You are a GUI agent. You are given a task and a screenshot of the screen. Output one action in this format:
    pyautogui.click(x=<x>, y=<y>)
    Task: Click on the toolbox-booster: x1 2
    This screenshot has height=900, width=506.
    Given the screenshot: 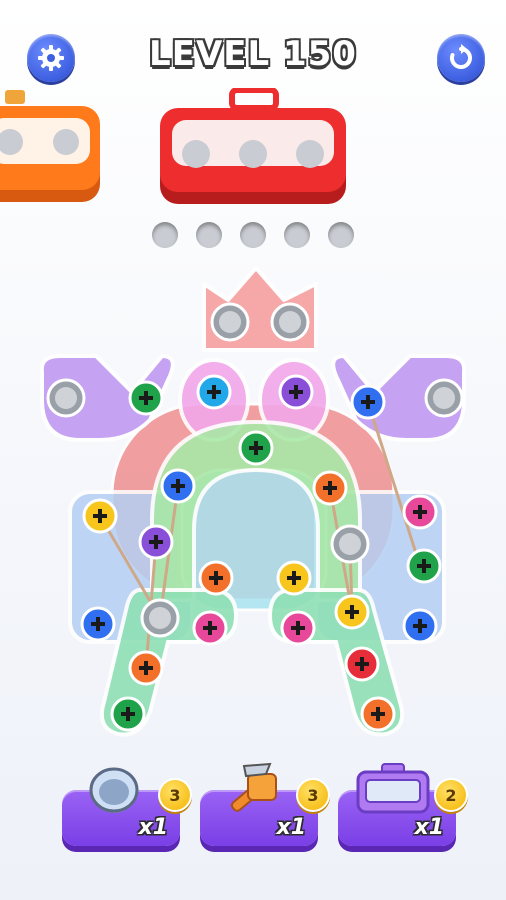 What is the action you would take?
    pyautogui.click(x=403, y=804)
    